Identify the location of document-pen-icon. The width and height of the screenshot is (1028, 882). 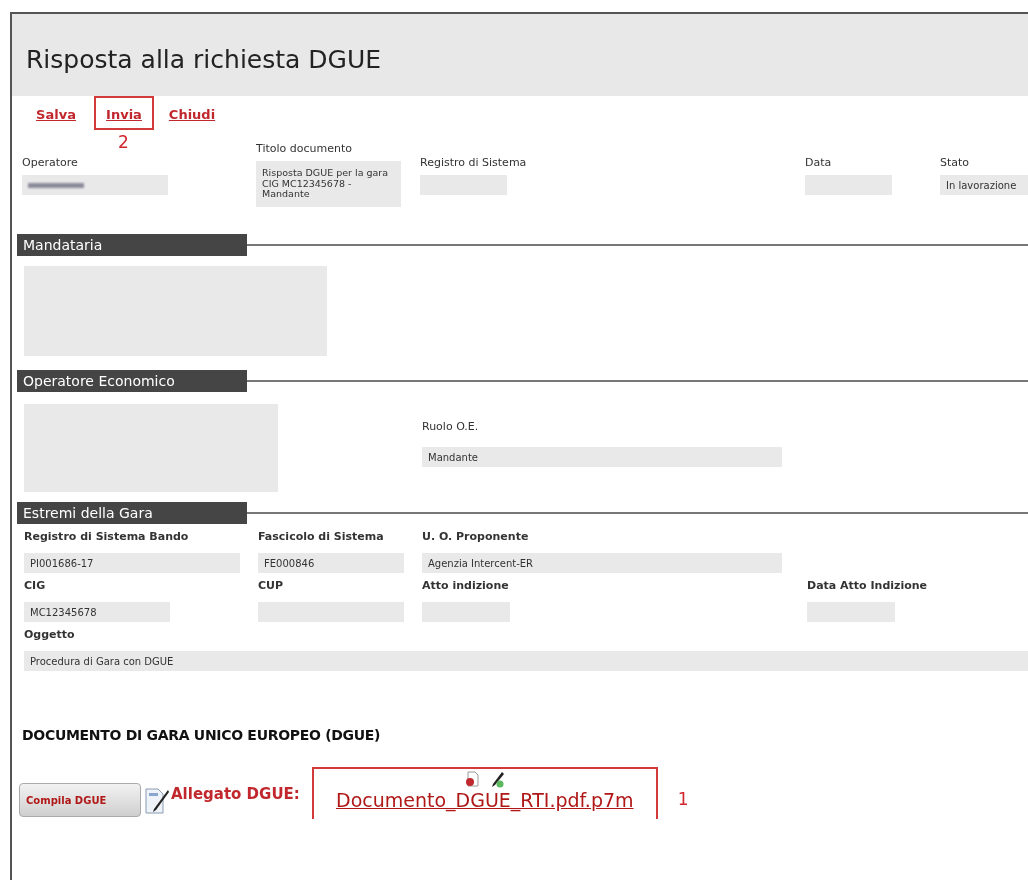
(156, 801).